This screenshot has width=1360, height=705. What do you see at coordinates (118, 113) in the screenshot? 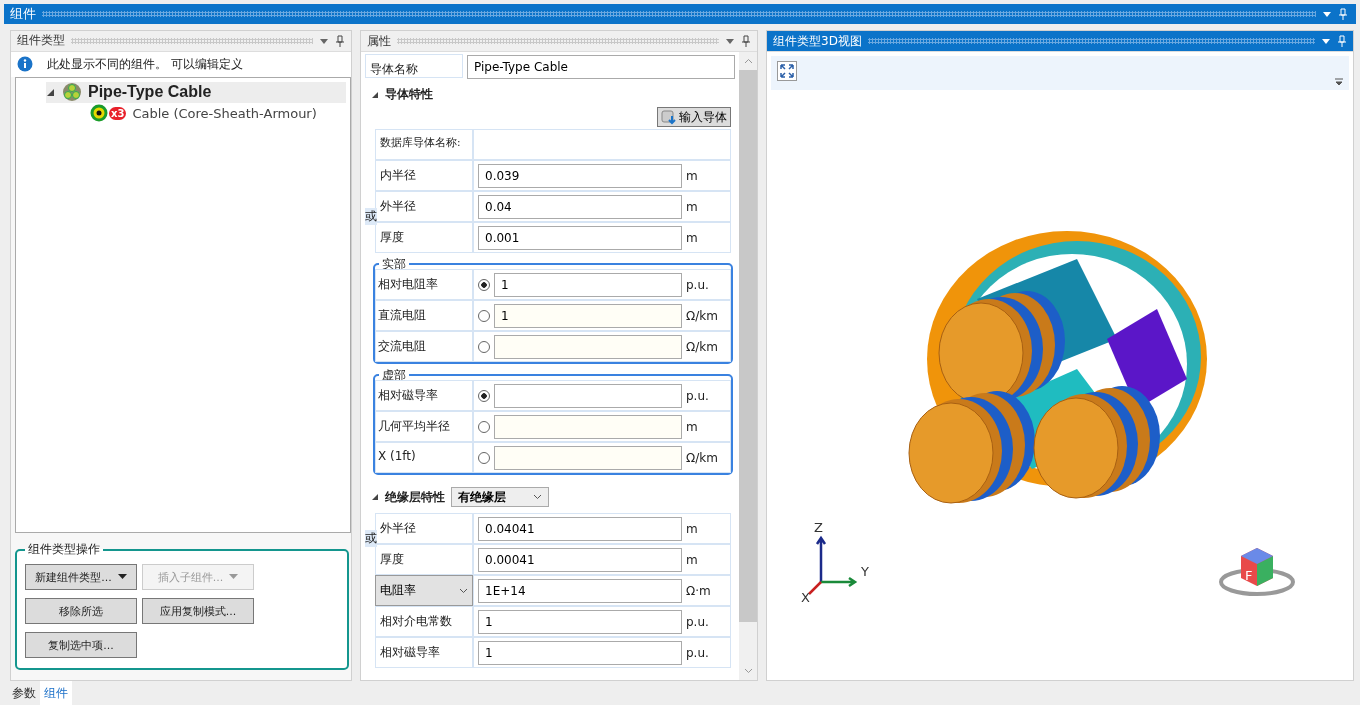
I see `count-badge: x3` at bounding box center [118, 113].